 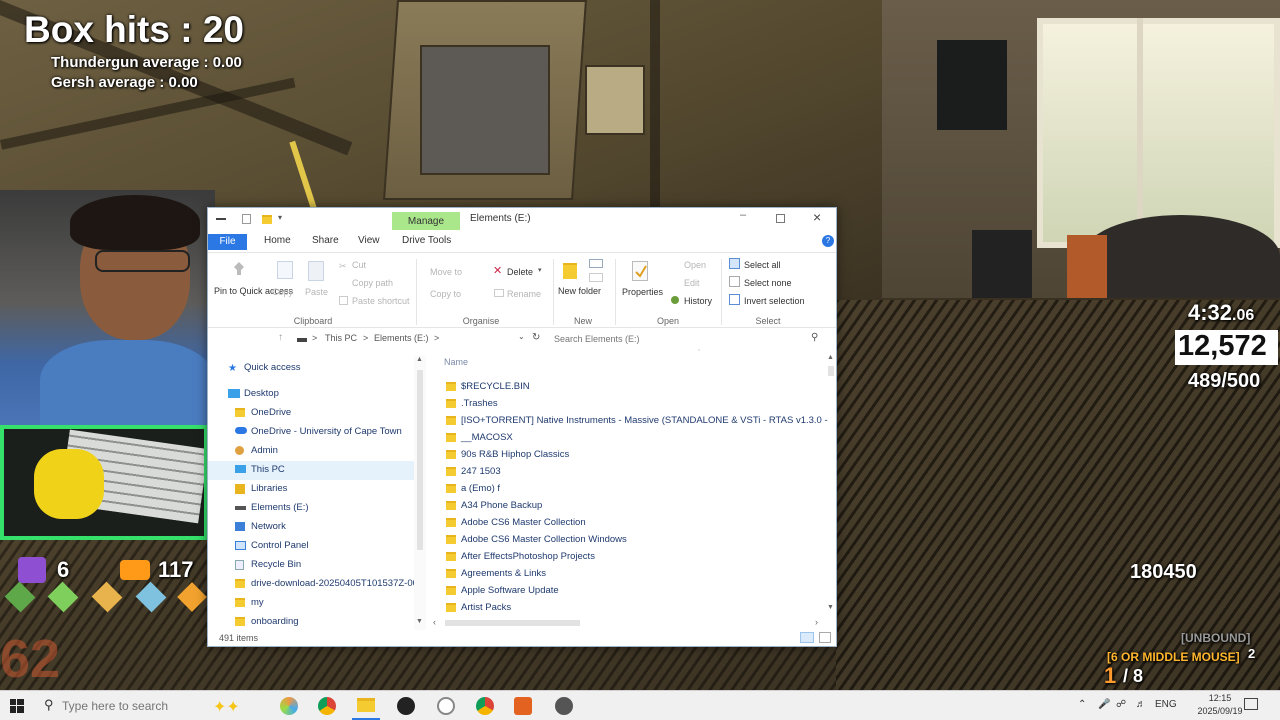 I want to click on language-indicator: ENG, so click(x=1166, y=704).